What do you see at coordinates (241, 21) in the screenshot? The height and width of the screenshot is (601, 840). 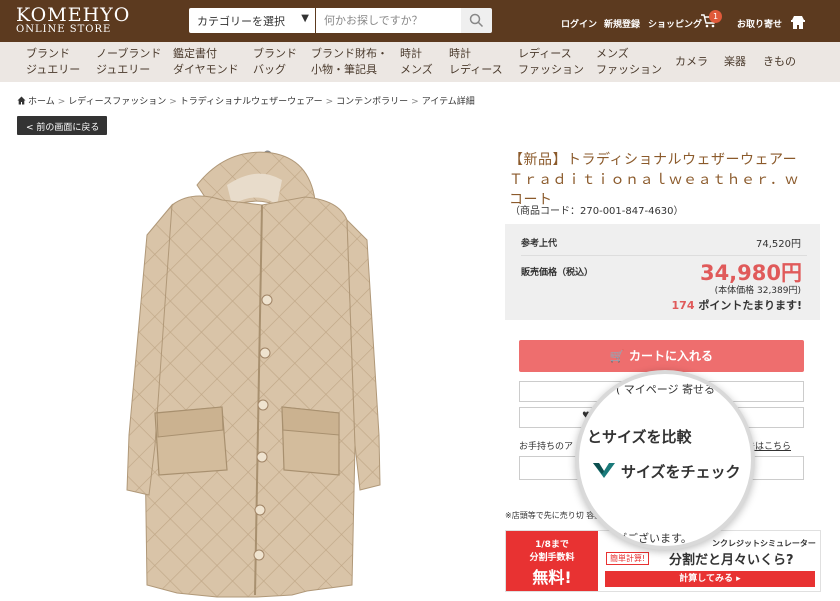 I see `category-select-label: カテゴリーを選択` at bounding box center [241, 21].